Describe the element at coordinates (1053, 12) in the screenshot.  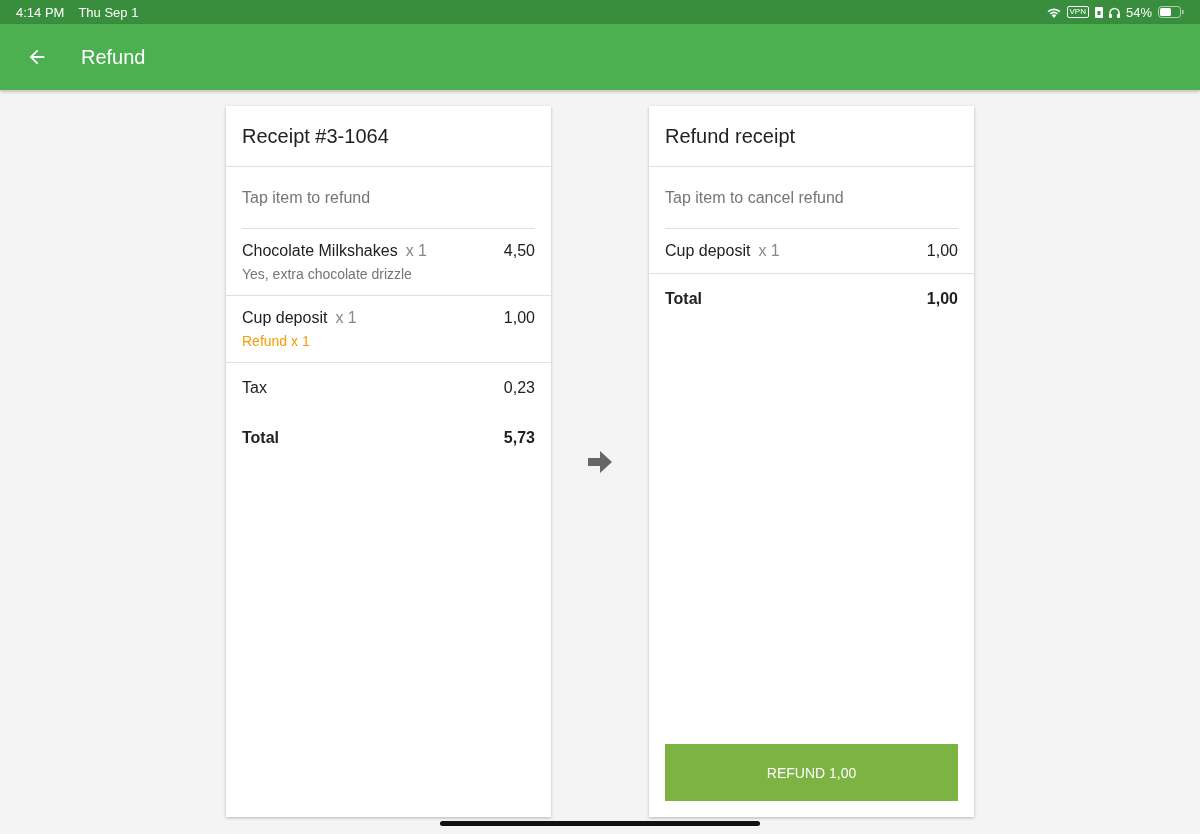
I see `wifi-icon` at that location.